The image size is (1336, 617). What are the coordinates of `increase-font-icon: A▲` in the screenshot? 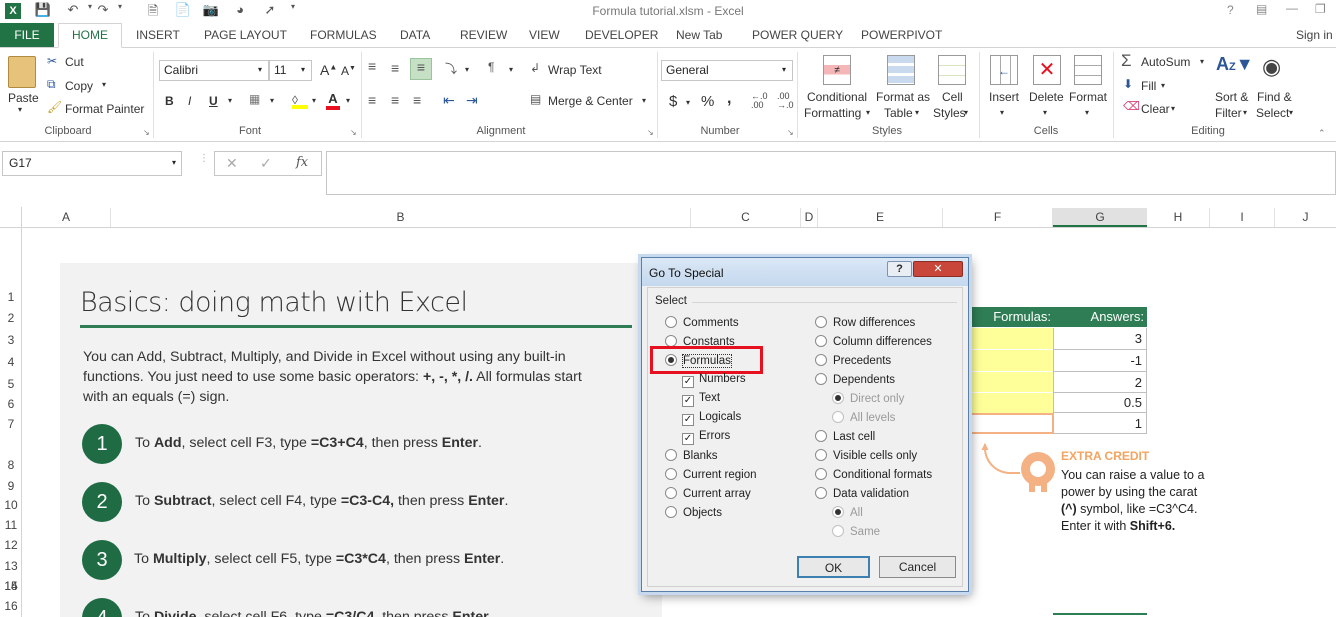 It's located at (328, 70).